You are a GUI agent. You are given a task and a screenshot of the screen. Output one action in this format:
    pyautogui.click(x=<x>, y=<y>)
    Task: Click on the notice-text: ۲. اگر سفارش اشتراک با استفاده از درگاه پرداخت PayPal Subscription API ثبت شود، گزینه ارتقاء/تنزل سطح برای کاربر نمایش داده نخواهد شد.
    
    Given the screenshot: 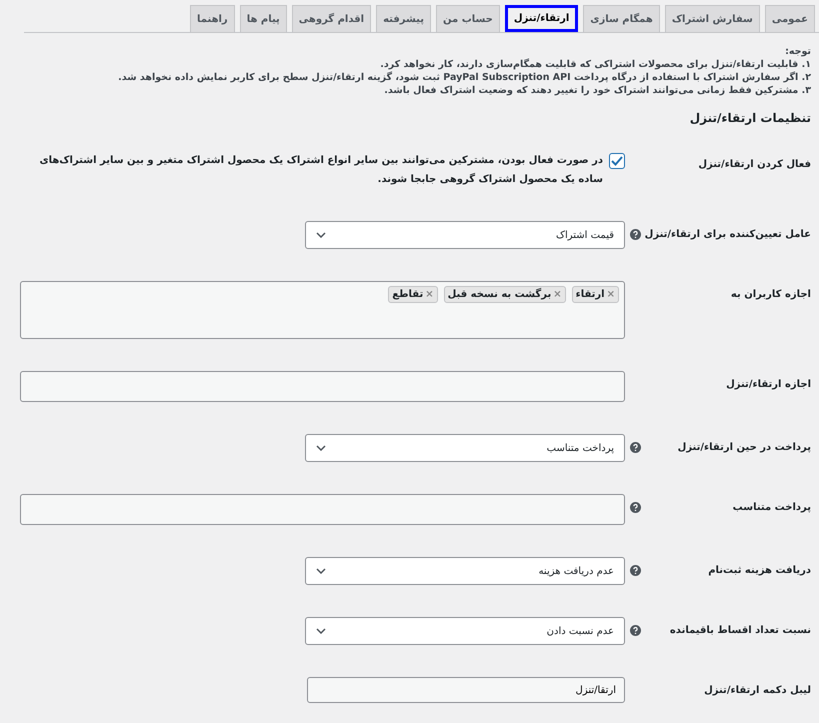 What is the action you would take?
    pyautogui.click(x=464, y=77)
    